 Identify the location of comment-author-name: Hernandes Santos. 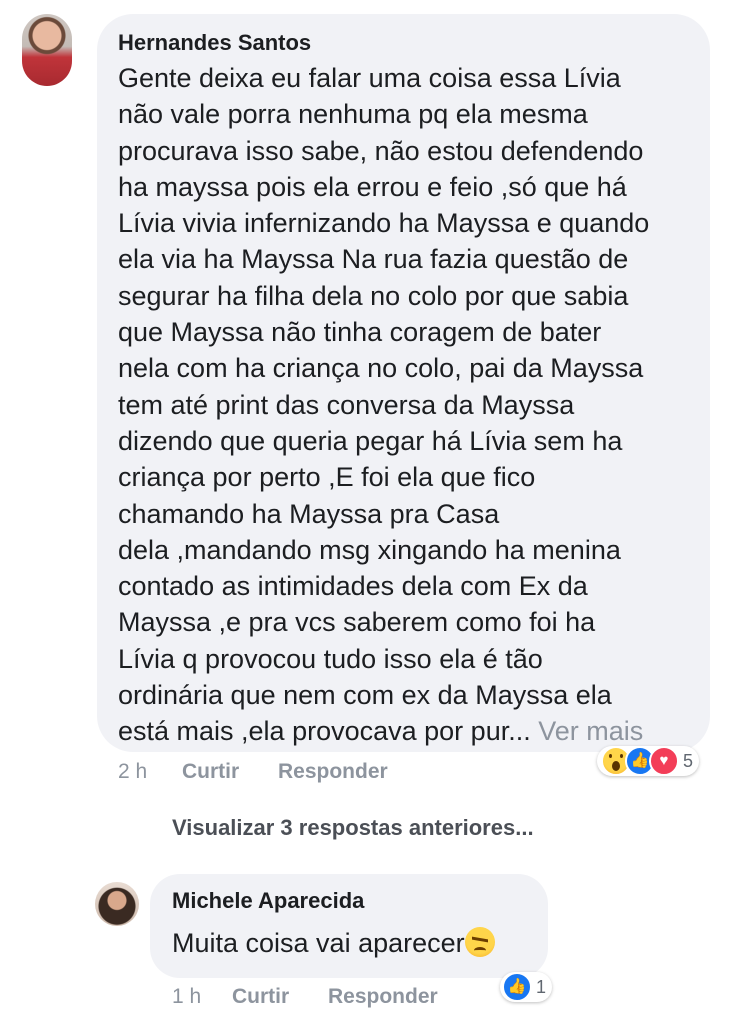
(214, 43).